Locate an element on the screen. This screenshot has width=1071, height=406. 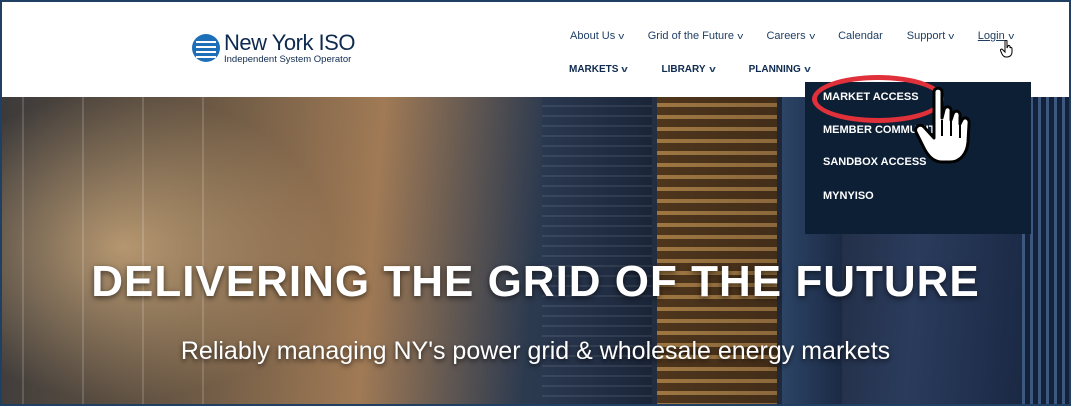
hero-title: DELIVERING THE GRID OF THE FUTURE is located at coordinates (535, 281).